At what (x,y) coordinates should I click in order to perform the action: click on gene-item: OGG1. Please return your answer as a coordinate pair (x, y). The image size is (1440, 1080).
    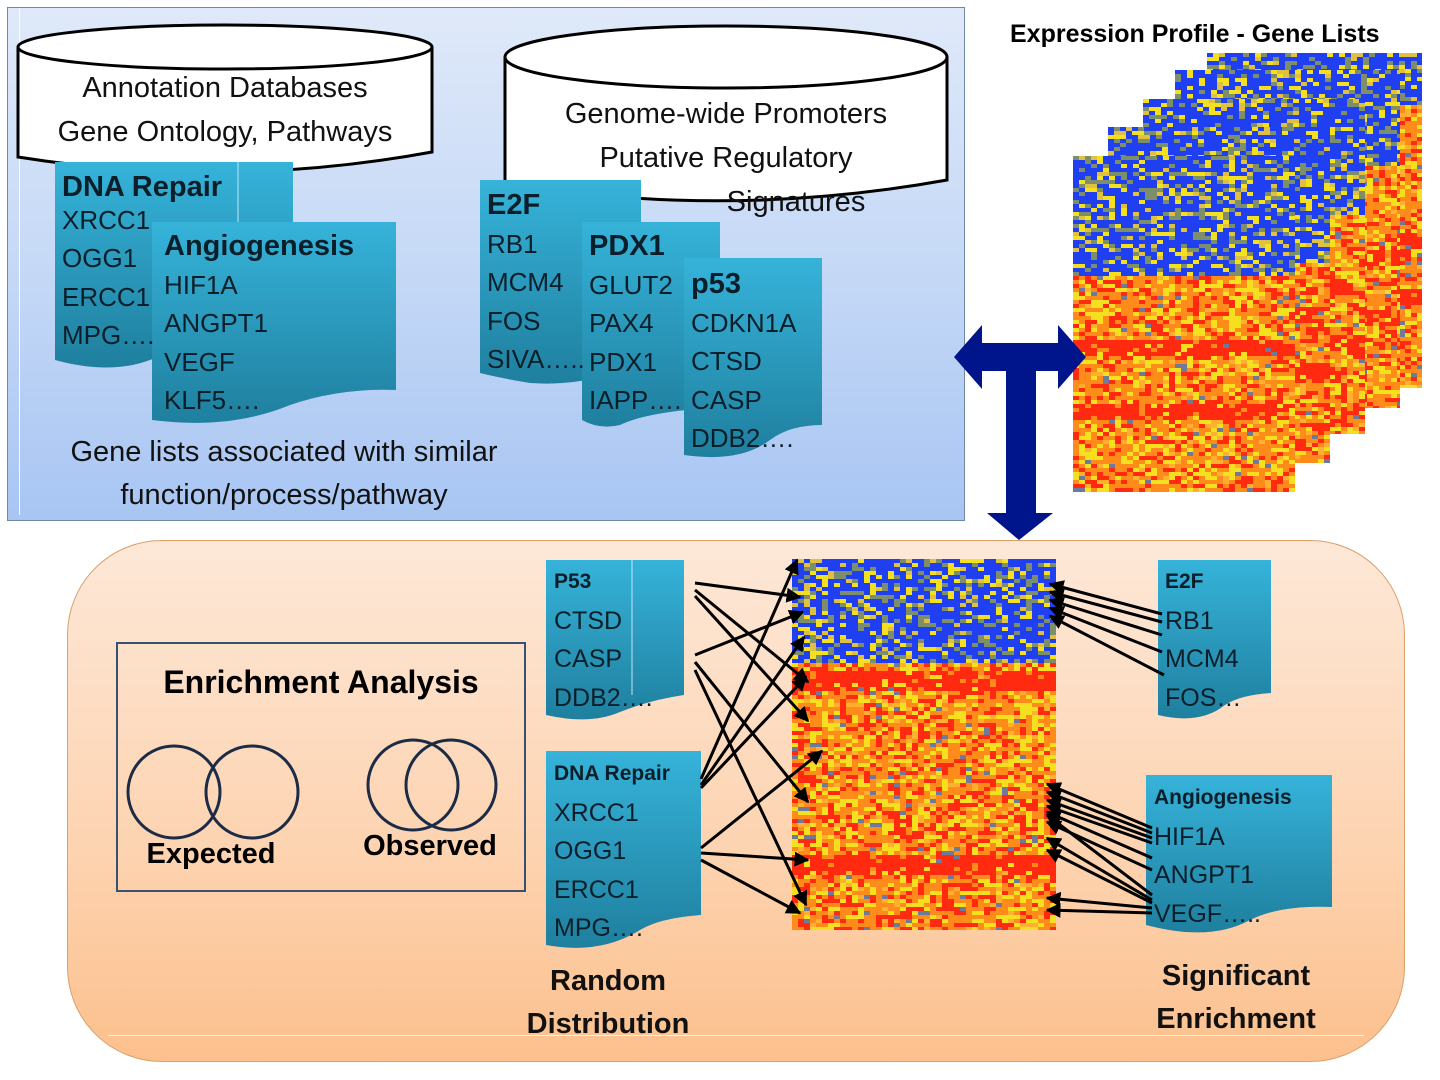
    Looking at the image, I should click on (590, 851).